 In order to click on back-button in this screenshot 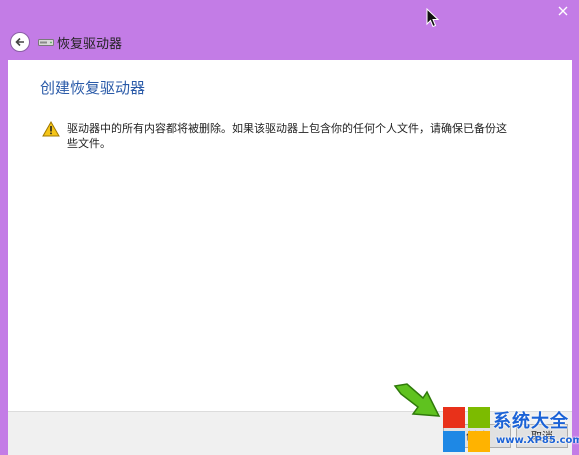, I will do `click(20, 42)`.